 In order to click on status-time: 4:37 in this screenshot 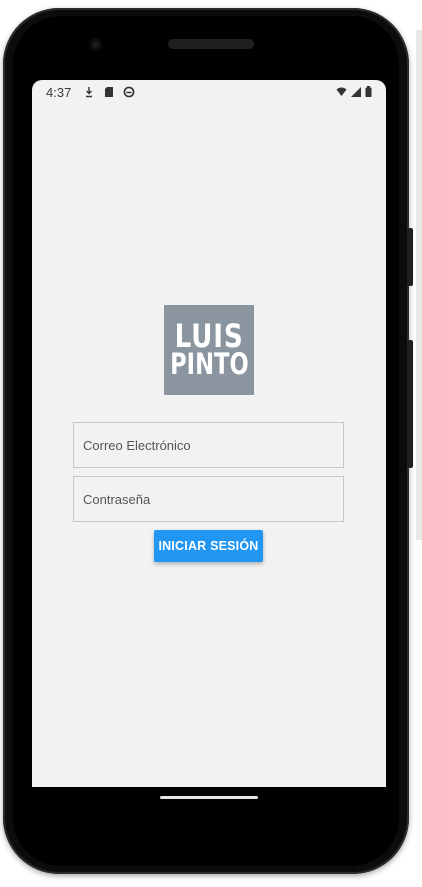, I will do `click(59, 92)`.